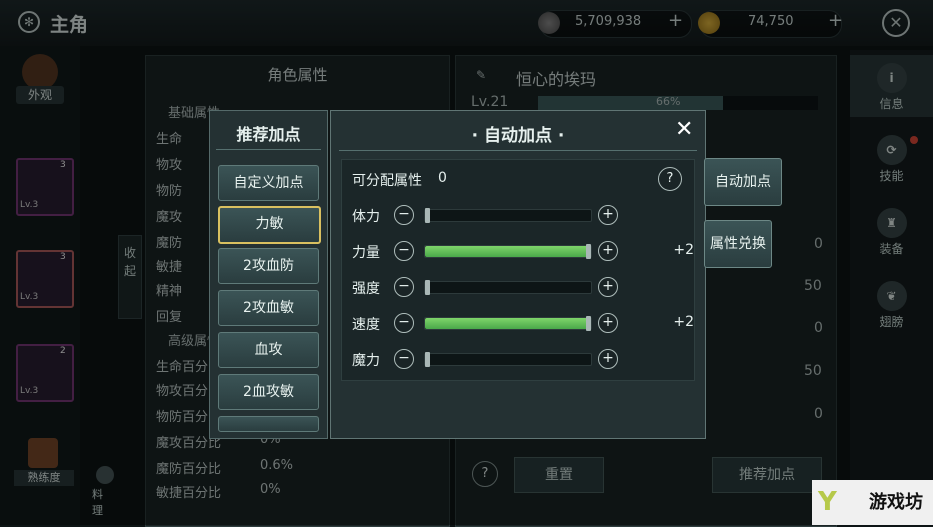  I want to click on speed-slider-fill, so click(508, 323).